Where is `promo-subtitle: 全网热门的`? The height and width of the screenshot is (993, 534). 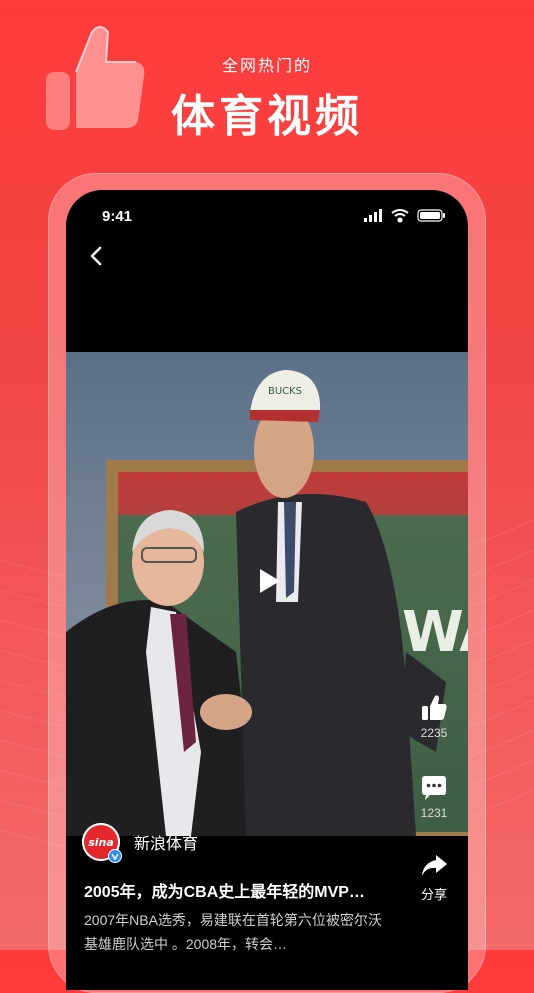
promo-subtitle: 全网热门的 is located at coordinates (266, 66).